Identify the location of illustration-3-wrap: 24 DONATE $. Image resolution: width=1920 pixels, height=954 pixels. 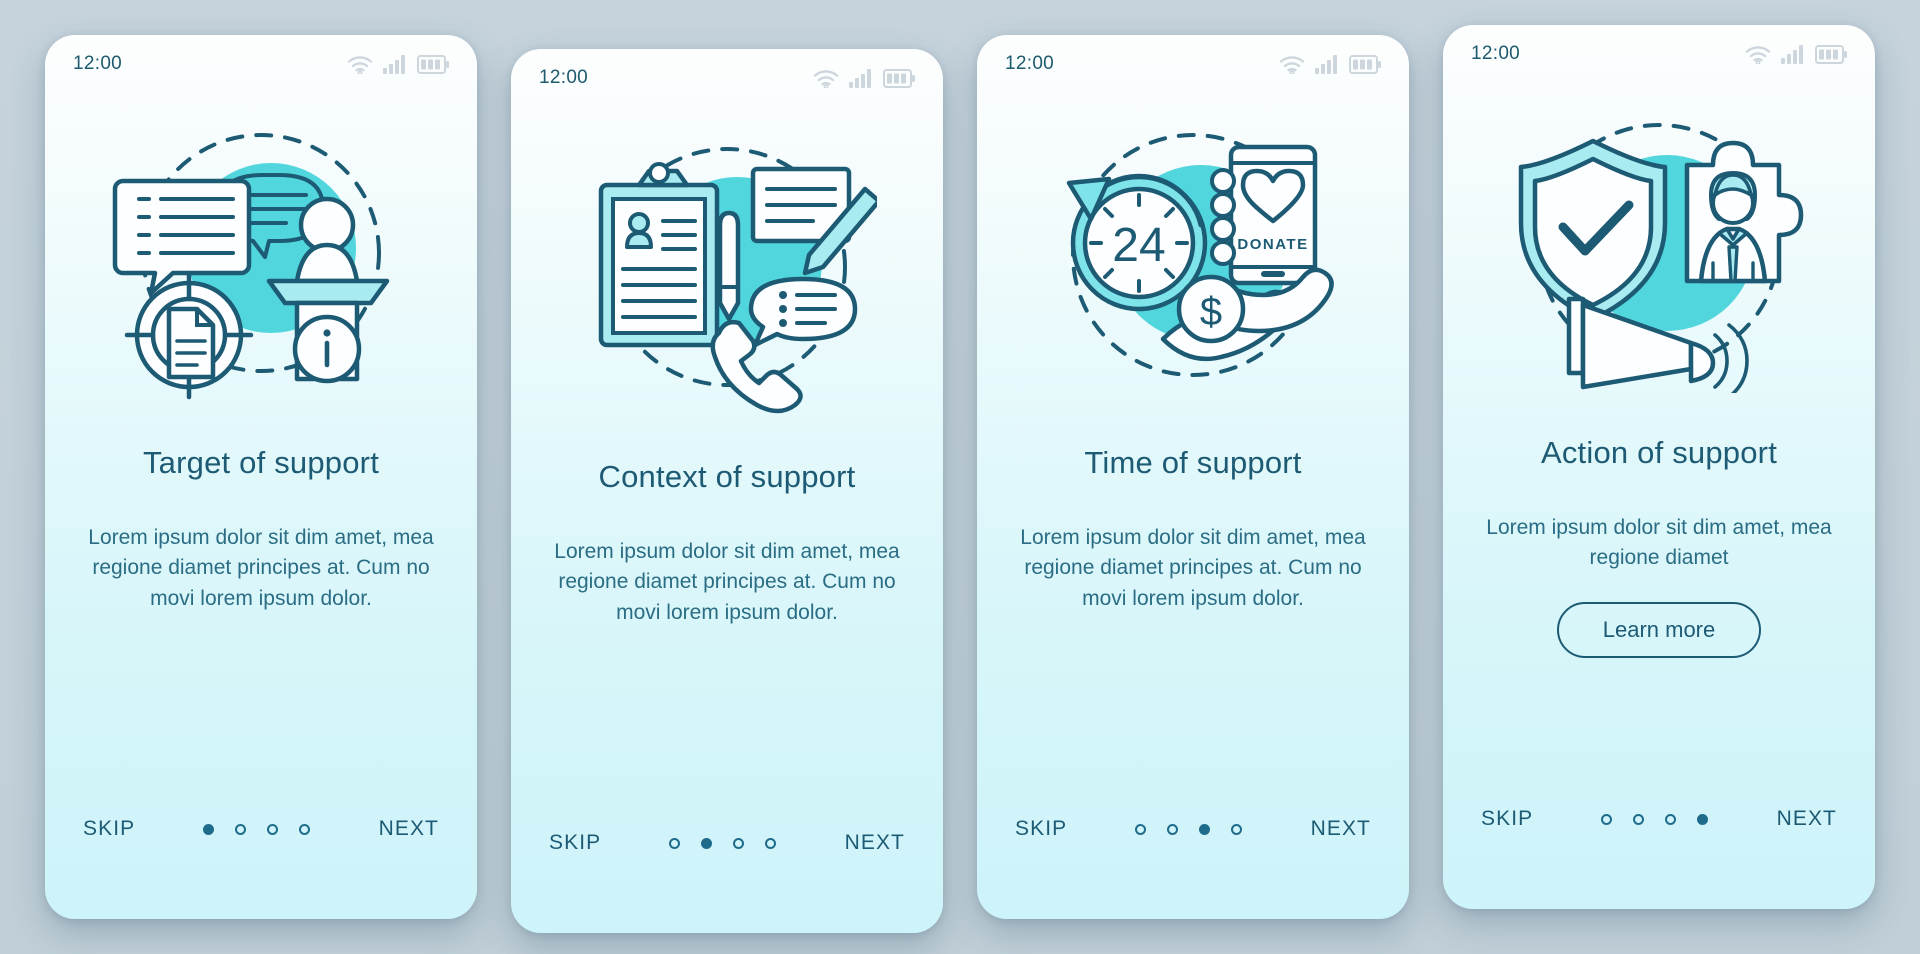
(1193, 258).